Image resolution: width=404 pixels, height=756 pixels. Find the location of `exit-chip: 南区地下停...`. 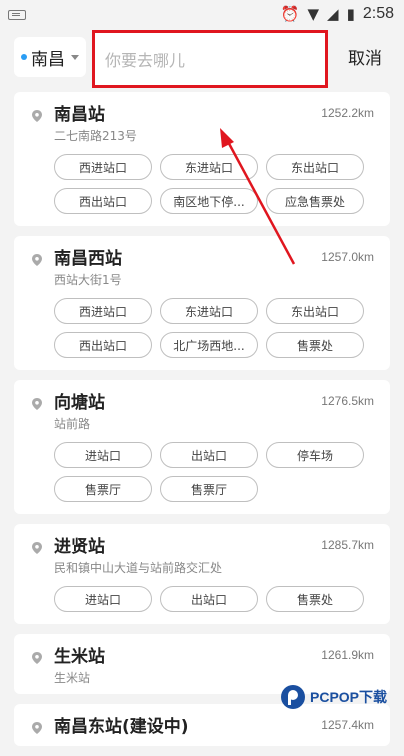

exit-chip: 南区地下停... is located at coordinates (209, 201).